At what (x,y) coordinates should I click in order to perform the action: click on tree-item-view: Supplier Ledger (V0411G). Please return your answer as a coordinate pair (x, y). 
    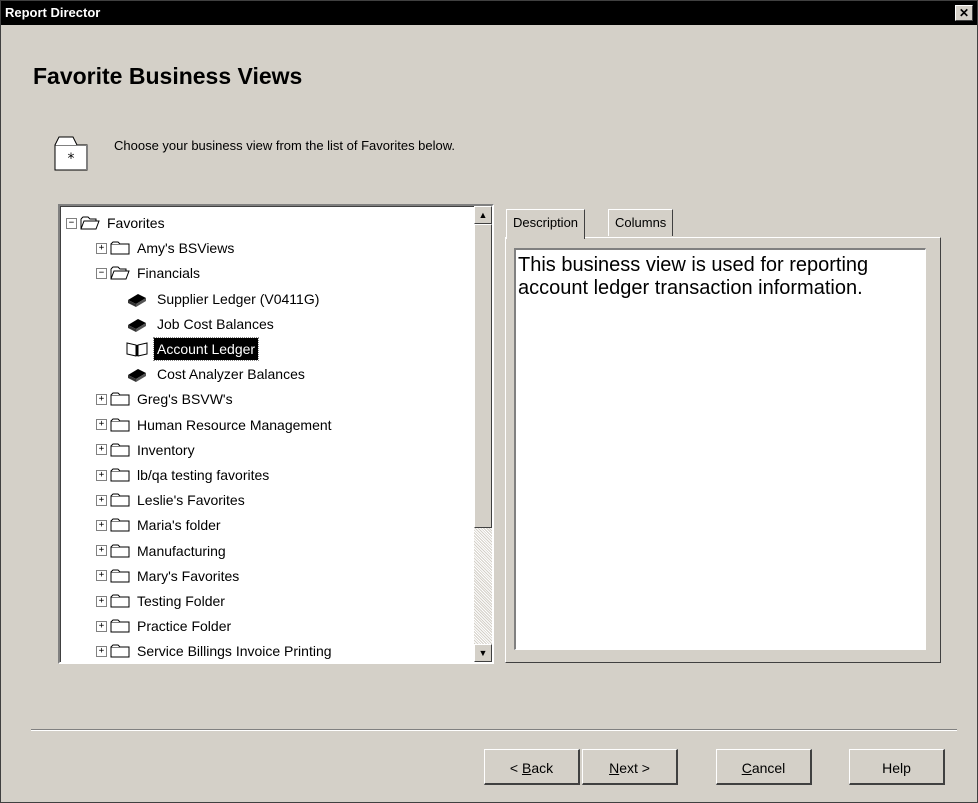
    Looking at the image, I should click on (224, 299).